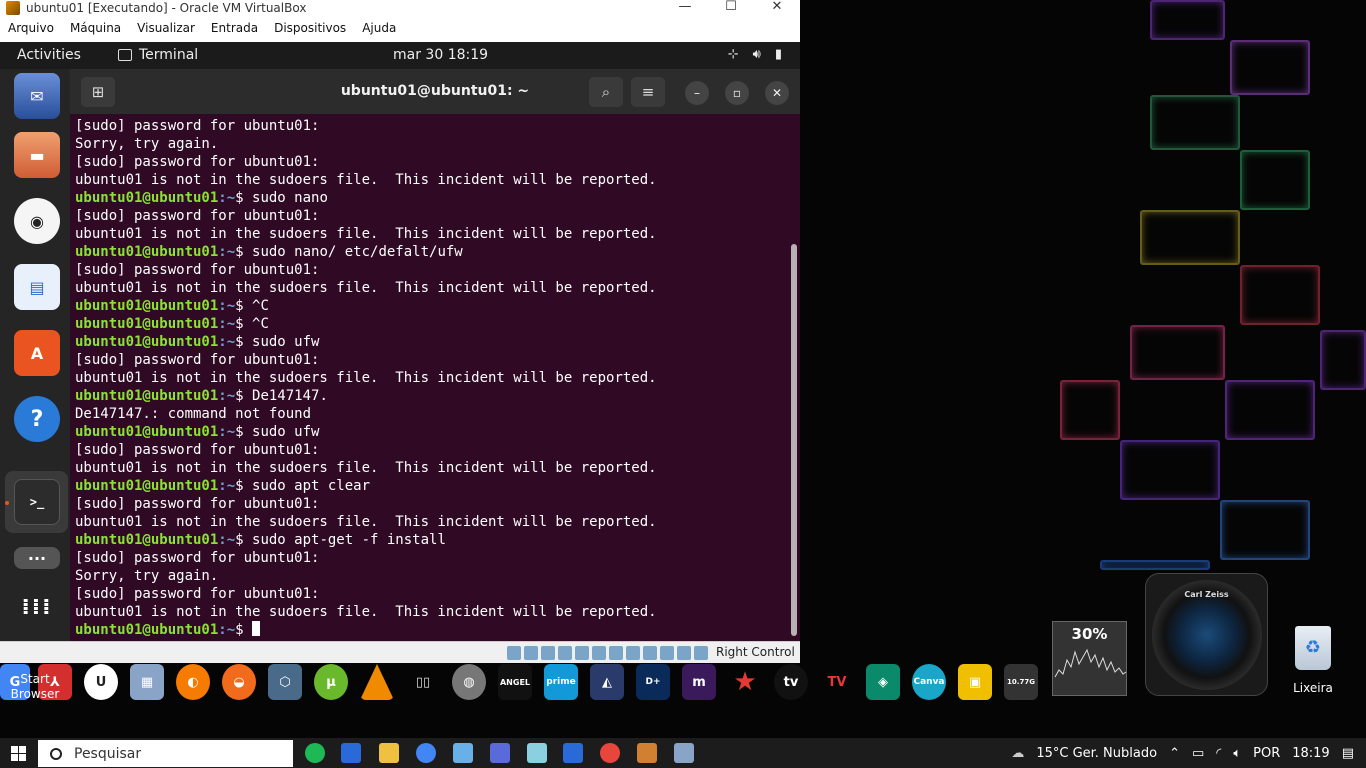  What do you see at coordinates (548, 653) in the screenshot?
I see `audio-icon` at bounding box center [548, 653].